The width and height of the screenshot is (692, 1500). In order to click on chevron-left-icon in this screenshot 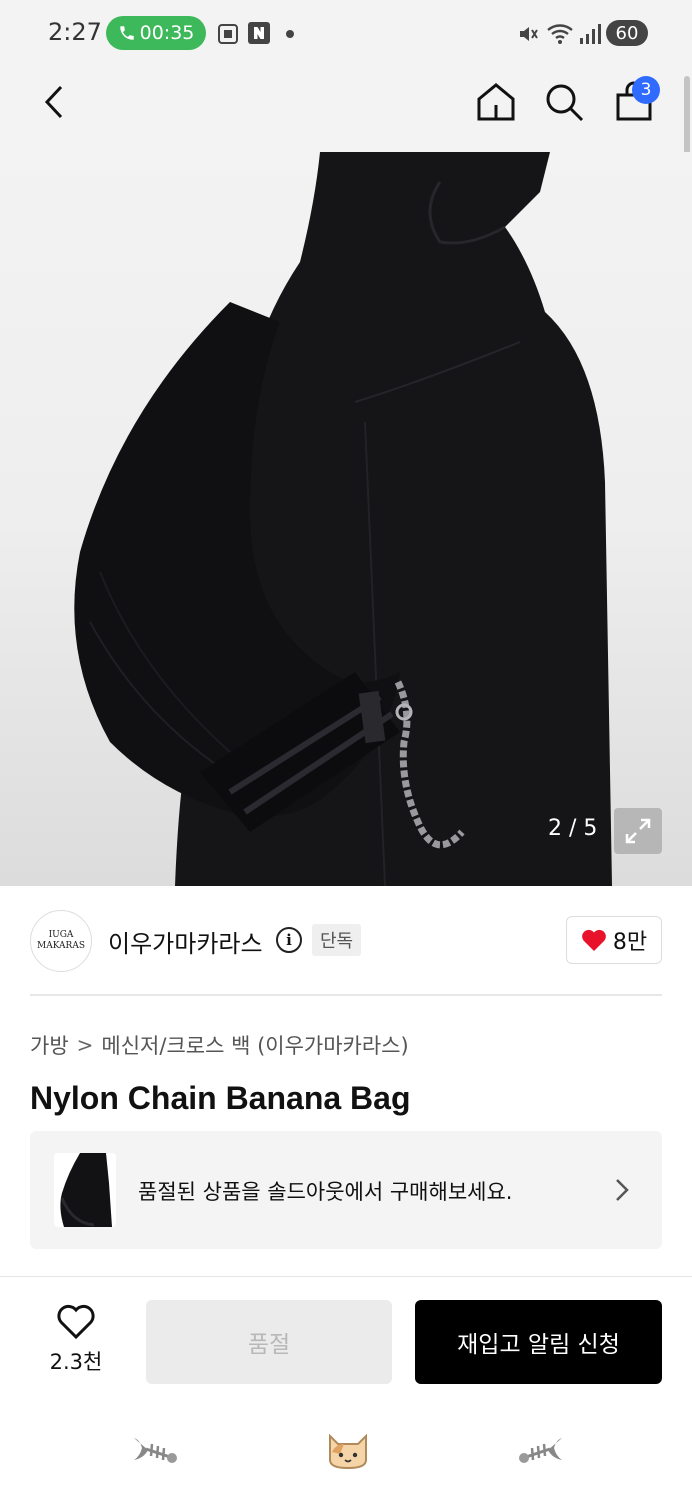, I will do `click(53, 102)`.